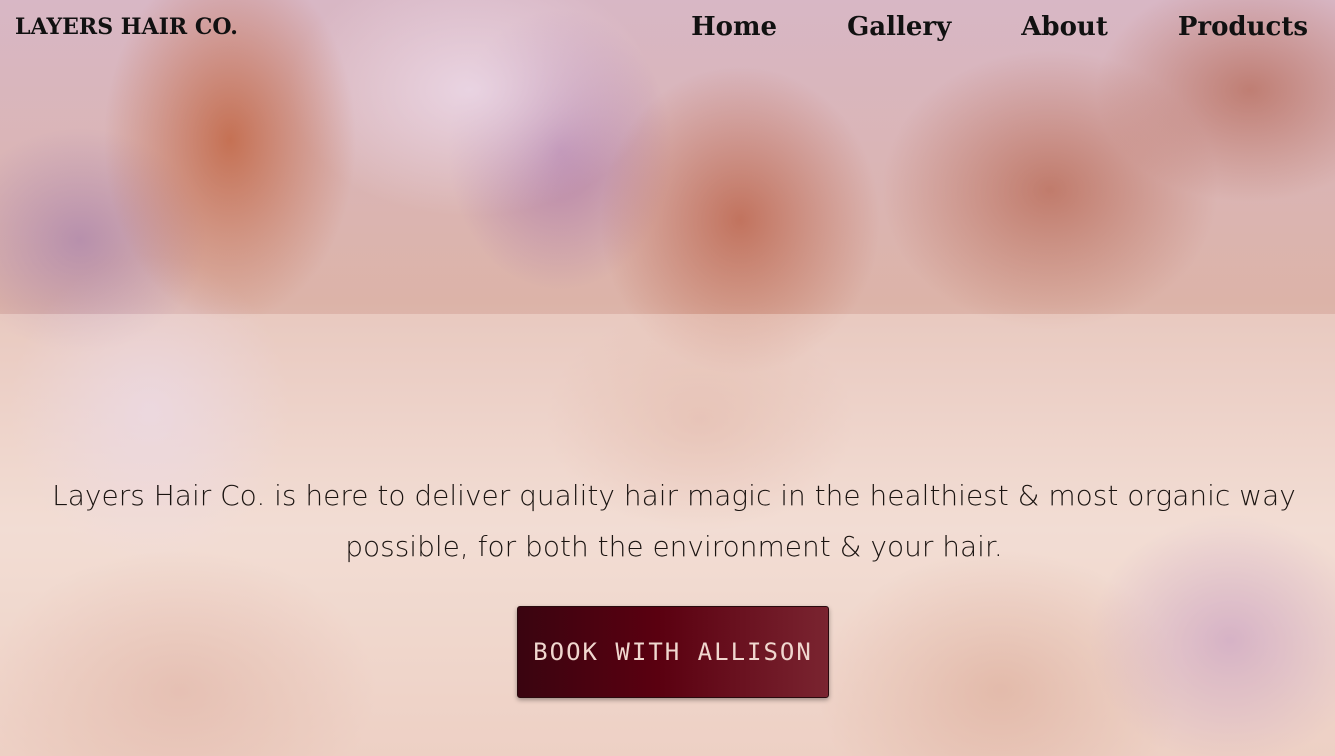  I want to click on nav-about-link: About, so click(1064, 27).